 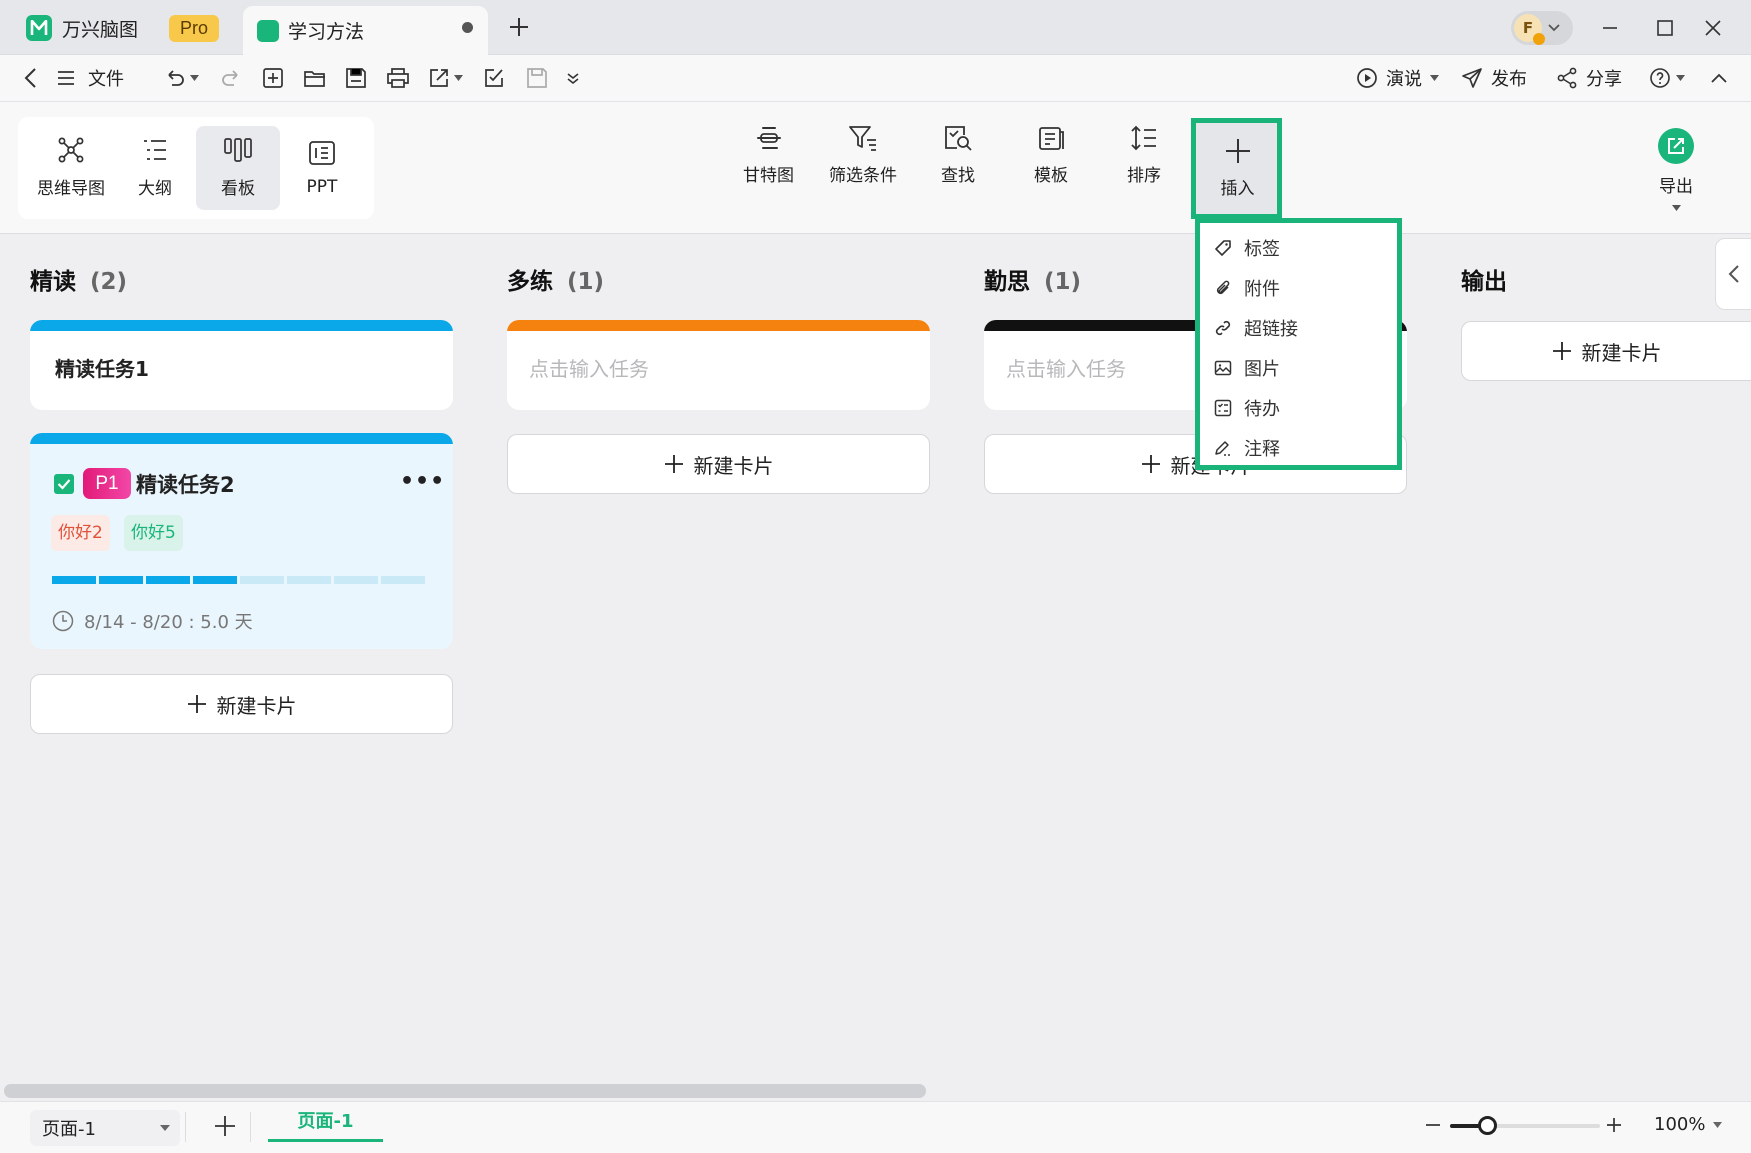 What do you see at coordinates (64, 484) in the screenshot?
I see `task-checkbox` at bounding box center [64, 484].